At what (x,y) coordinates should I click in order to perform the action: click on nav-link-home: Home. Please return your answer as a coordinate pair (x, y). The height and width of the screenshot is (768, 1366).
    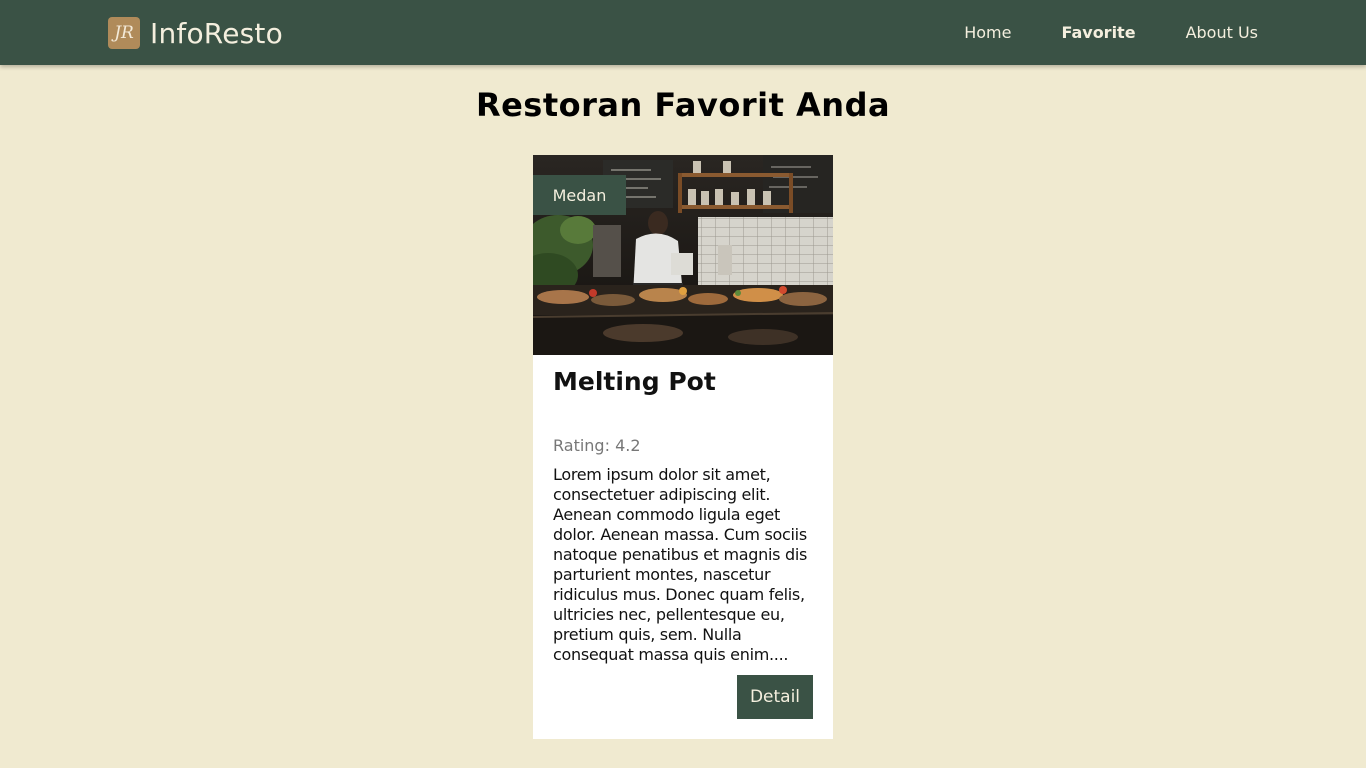
    Looking at the image, I should click on (987, 32).